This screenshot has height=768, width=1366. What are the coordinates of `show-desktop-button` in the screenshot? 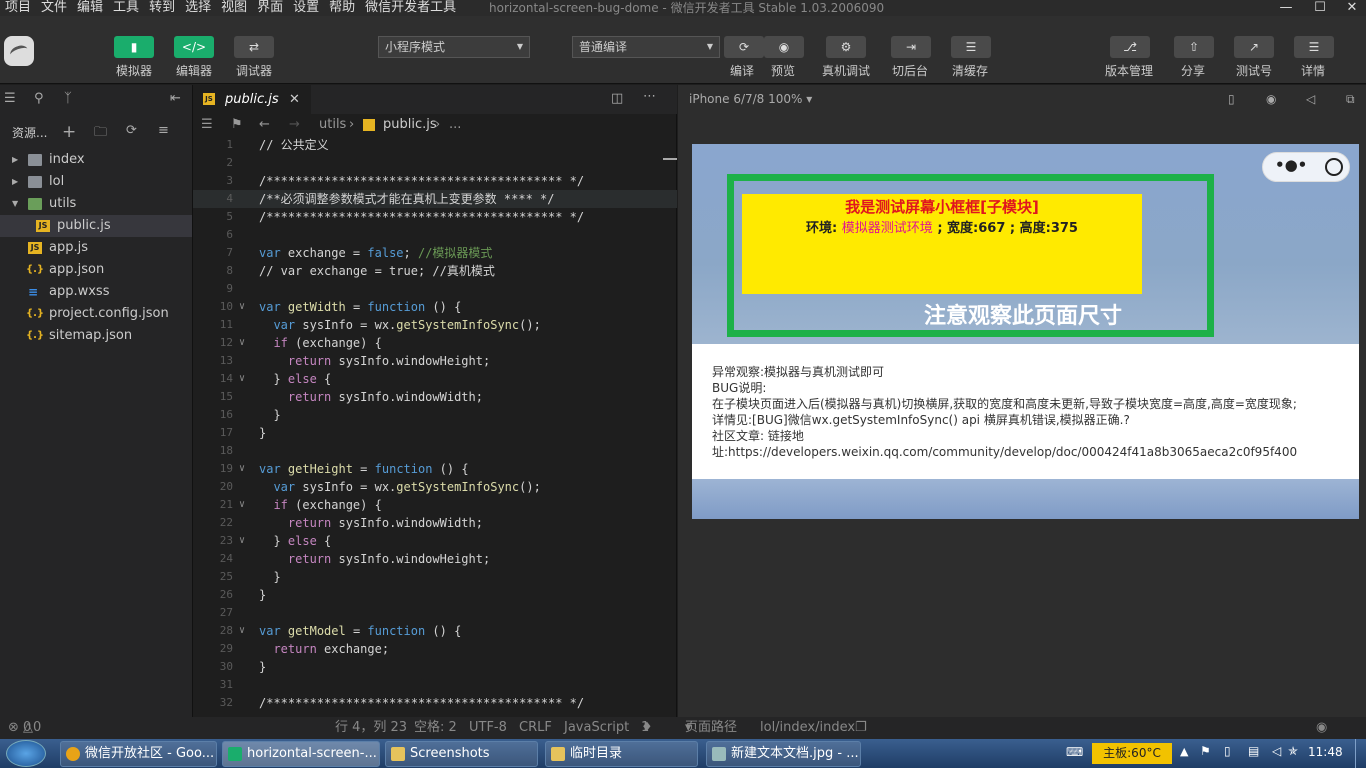 It's located at (1360, 753).